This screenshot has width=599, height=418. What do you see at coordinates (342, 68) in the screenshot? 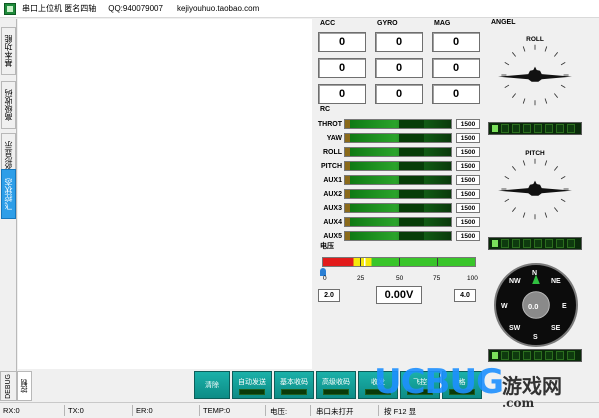
I see `acc-y-value: 0` at bounding box center [342, 68].